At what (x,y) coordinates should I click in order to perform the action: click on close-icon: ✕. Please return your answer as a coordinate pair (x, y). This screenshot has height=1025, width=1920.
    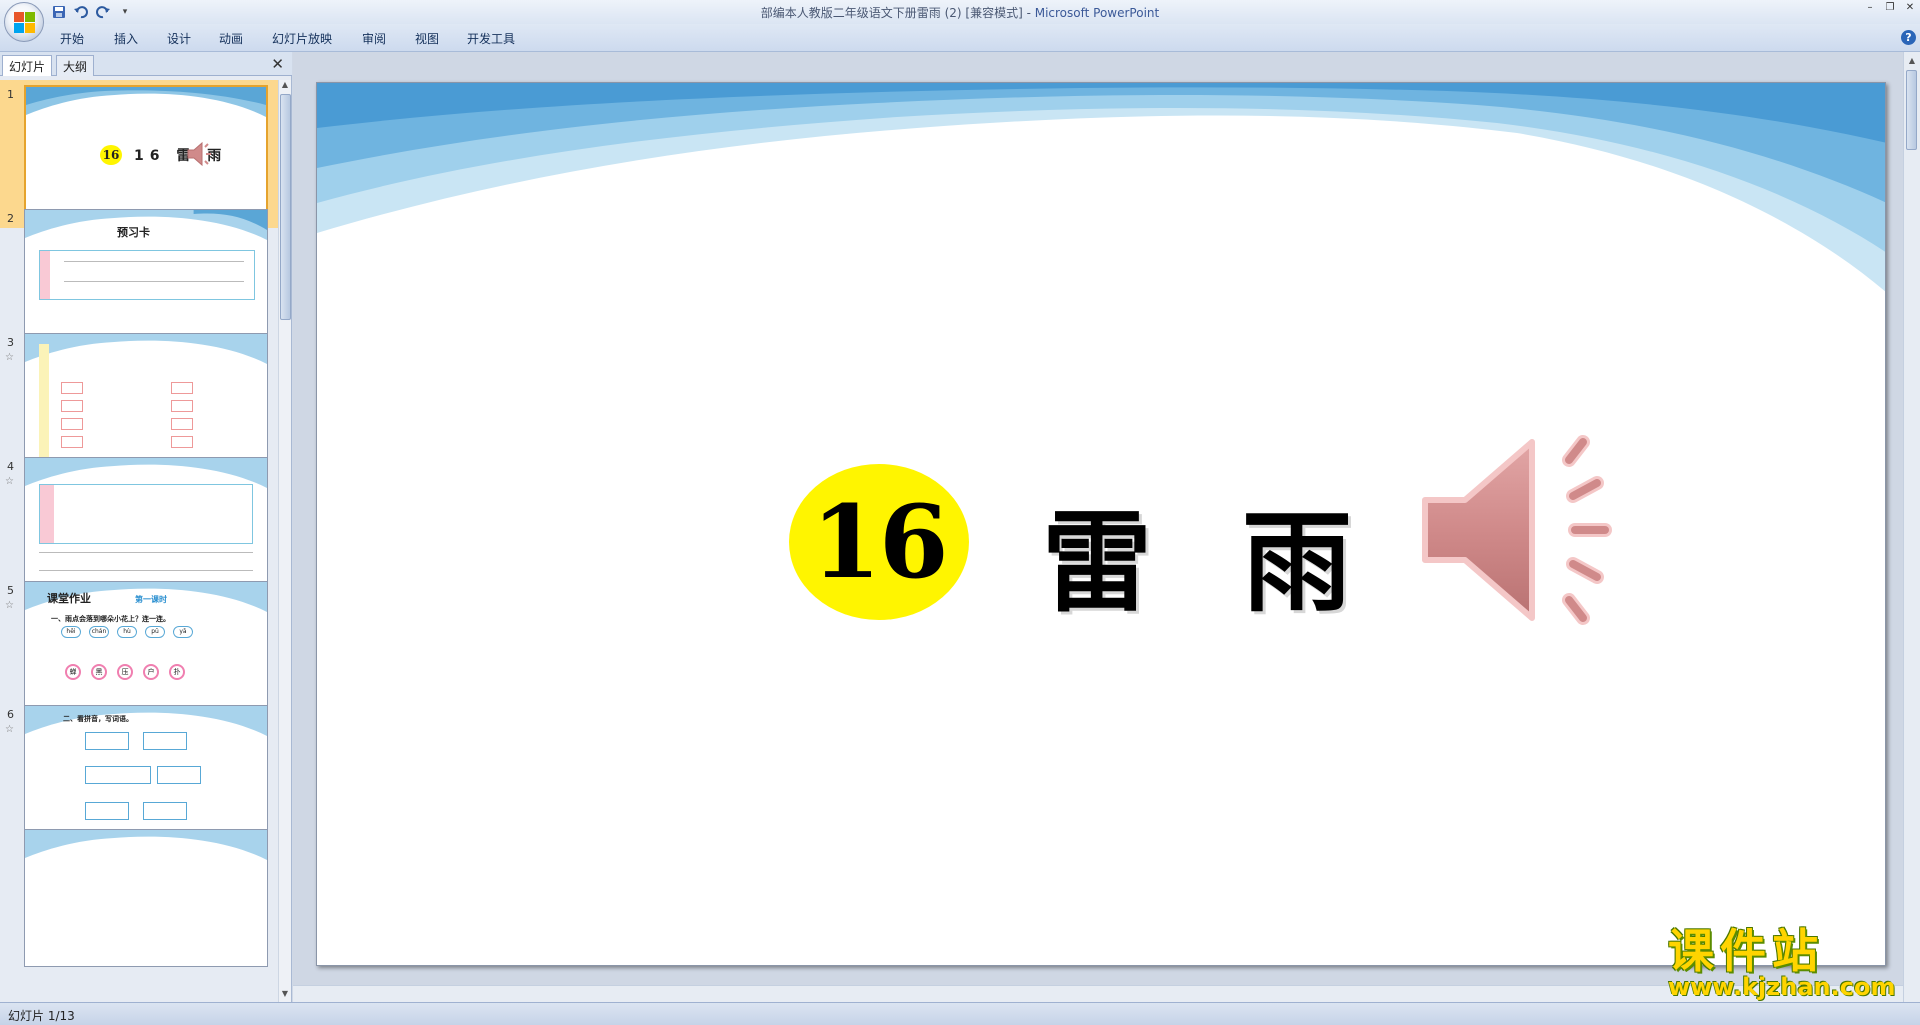
    Looking at the image, I should click on (1910, 8).